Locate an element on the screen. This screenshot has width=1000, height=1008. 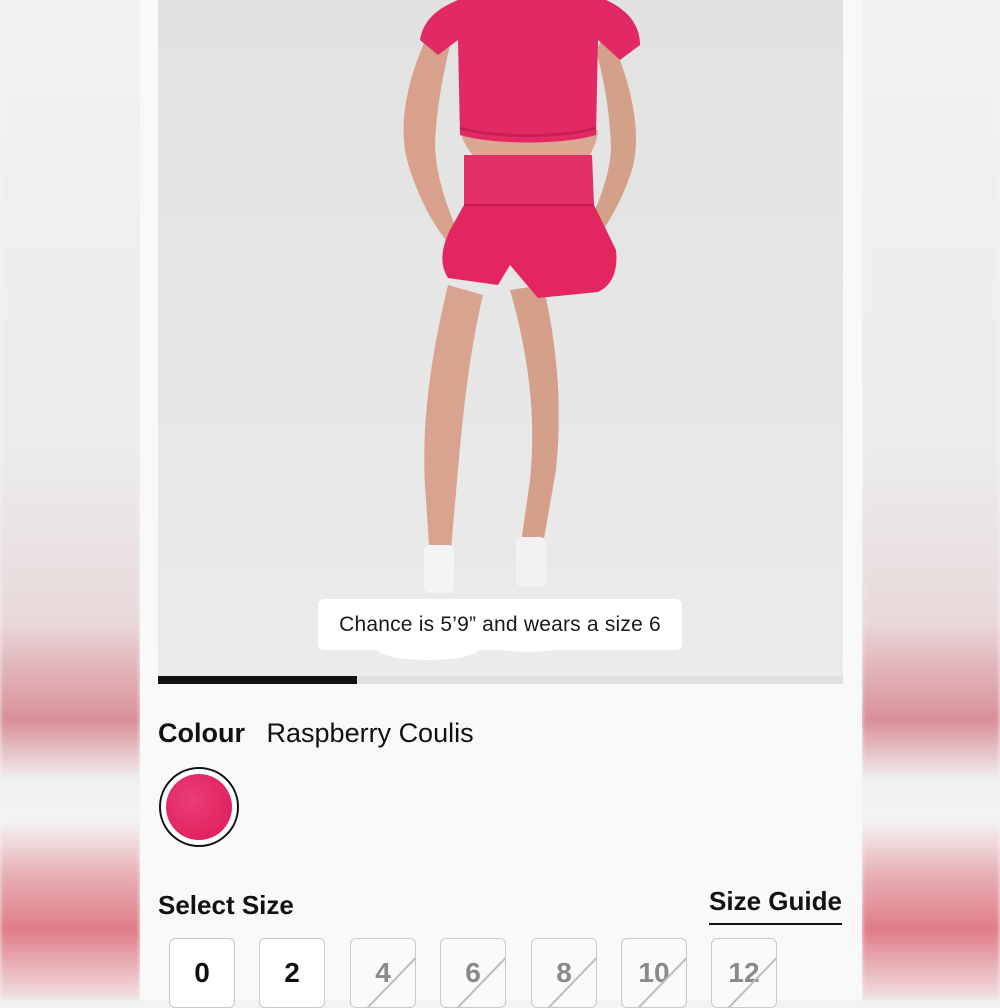
size-option-8: 8 is located at coordinates (564, 973).